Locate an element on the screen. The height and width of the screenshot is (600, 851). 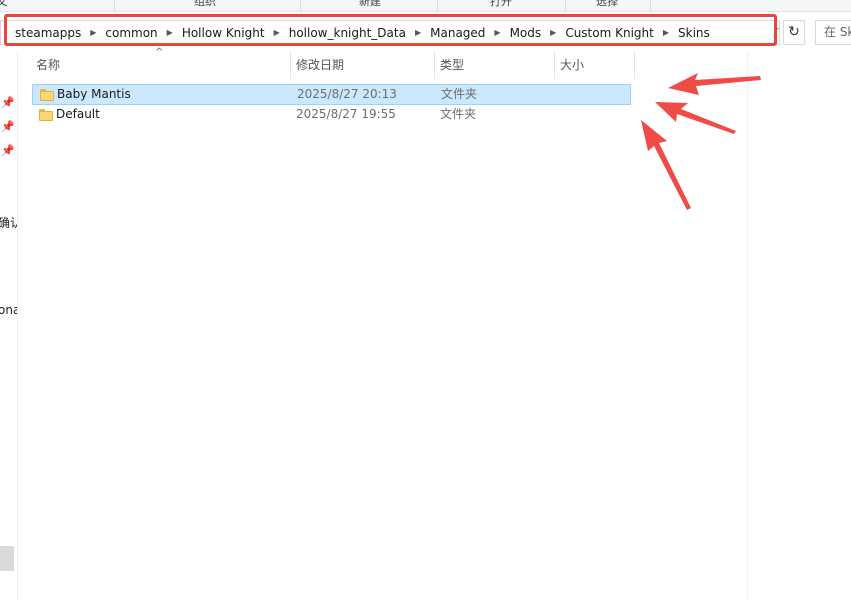
ribbon-fragment: 夂 is located at coordinates (4, 5).